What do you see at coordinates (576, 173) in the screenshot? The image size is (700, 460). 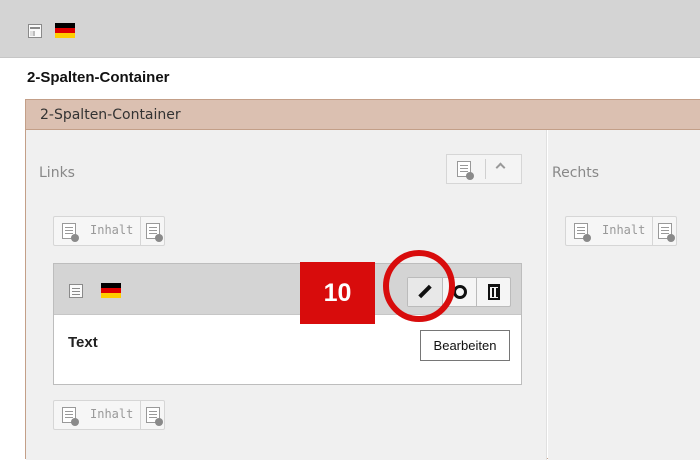 I see `column-title-right: Rechts` at bounding box center [576, 173].